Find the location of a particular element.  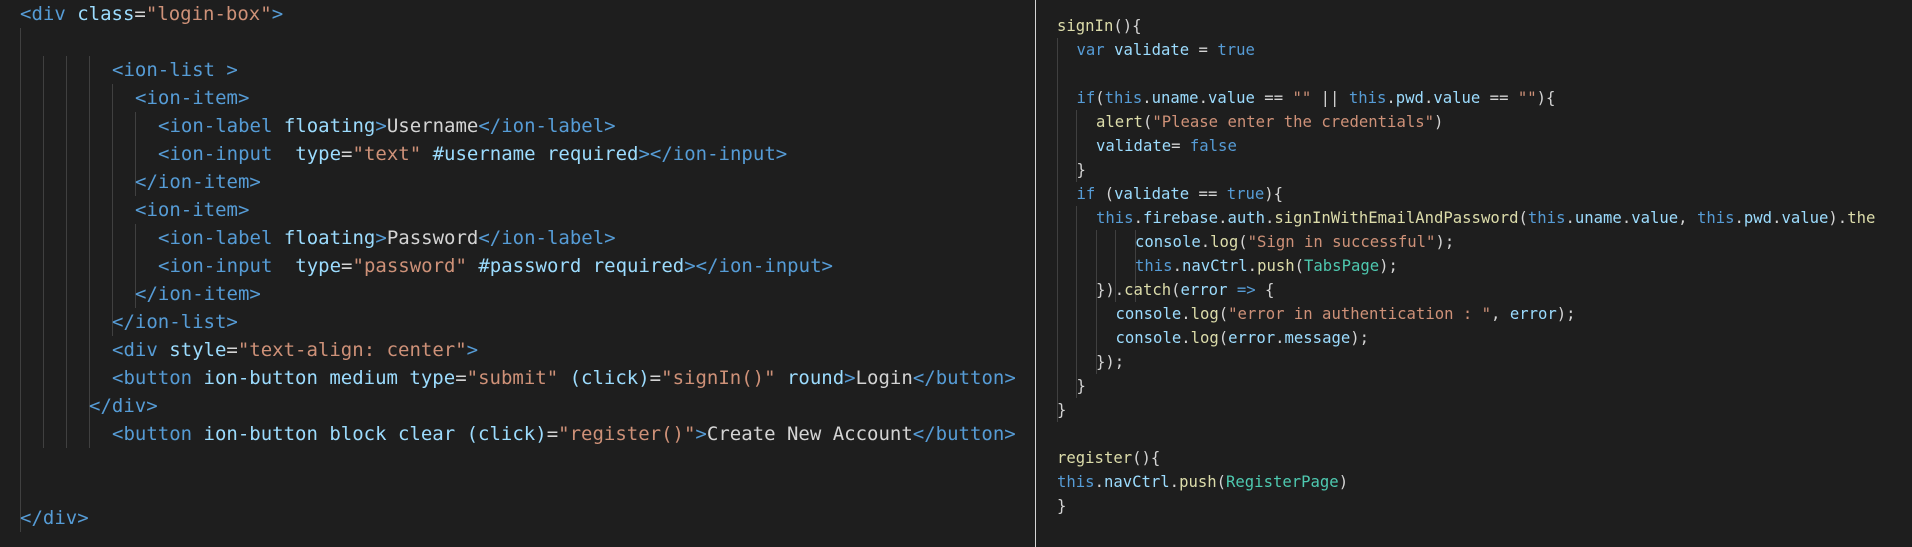

code-token: (){ is located at coordinates (1146, 458).